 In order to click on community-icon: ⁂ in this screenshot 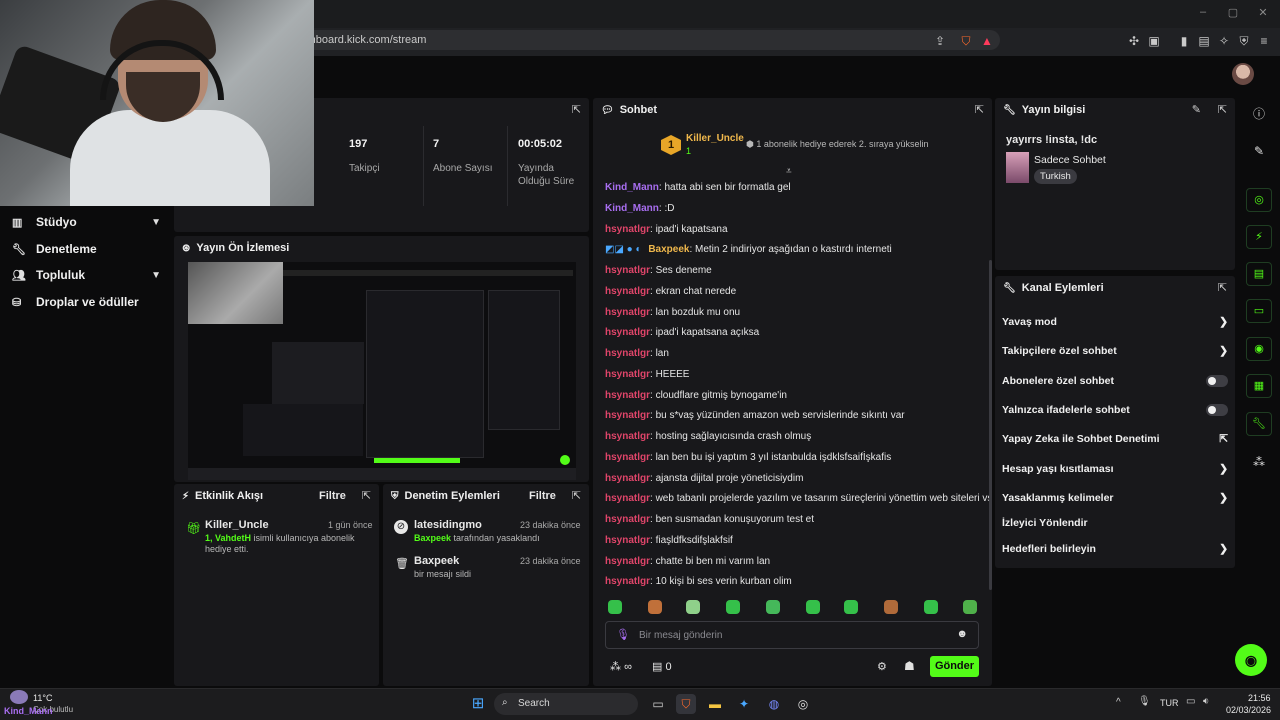, I will do `click(1259, 462)`.